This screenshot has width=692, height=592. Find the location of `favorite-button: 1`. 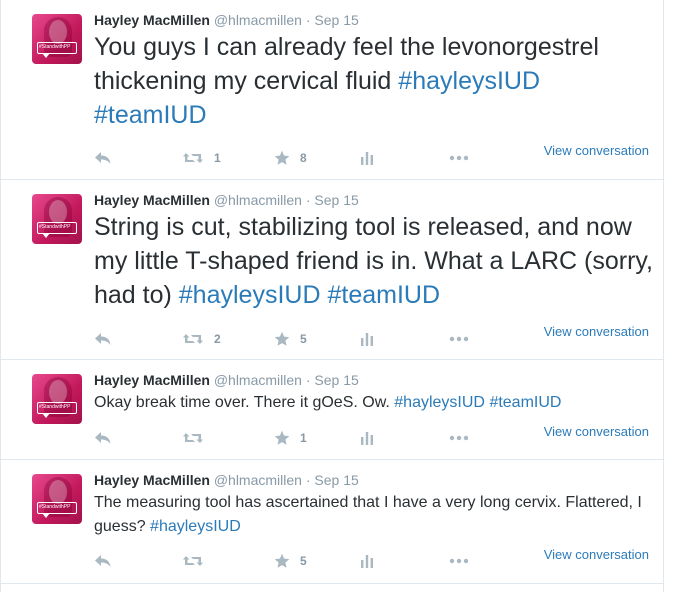

favorite-button: 1 is located at coordinates (290, 438).